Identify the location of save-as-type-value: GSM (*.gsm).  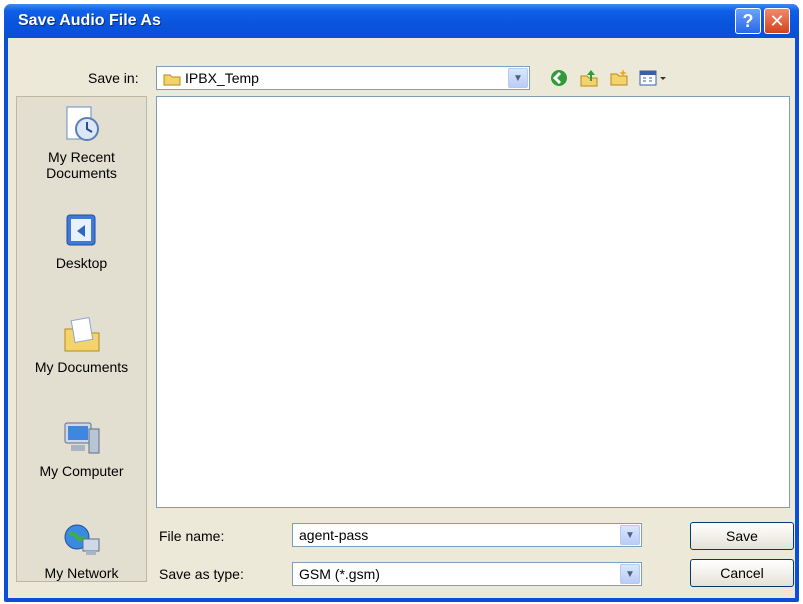
(339, 574).